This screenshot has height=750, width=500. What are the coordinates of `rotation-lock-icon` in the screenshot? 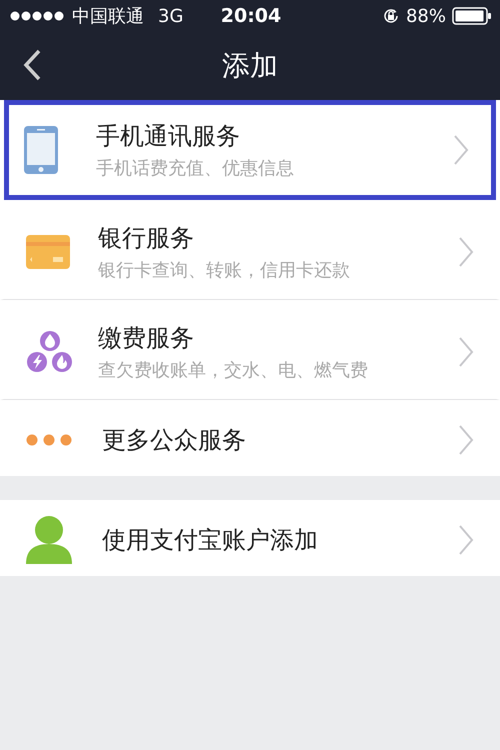 It's located at (391, 16).